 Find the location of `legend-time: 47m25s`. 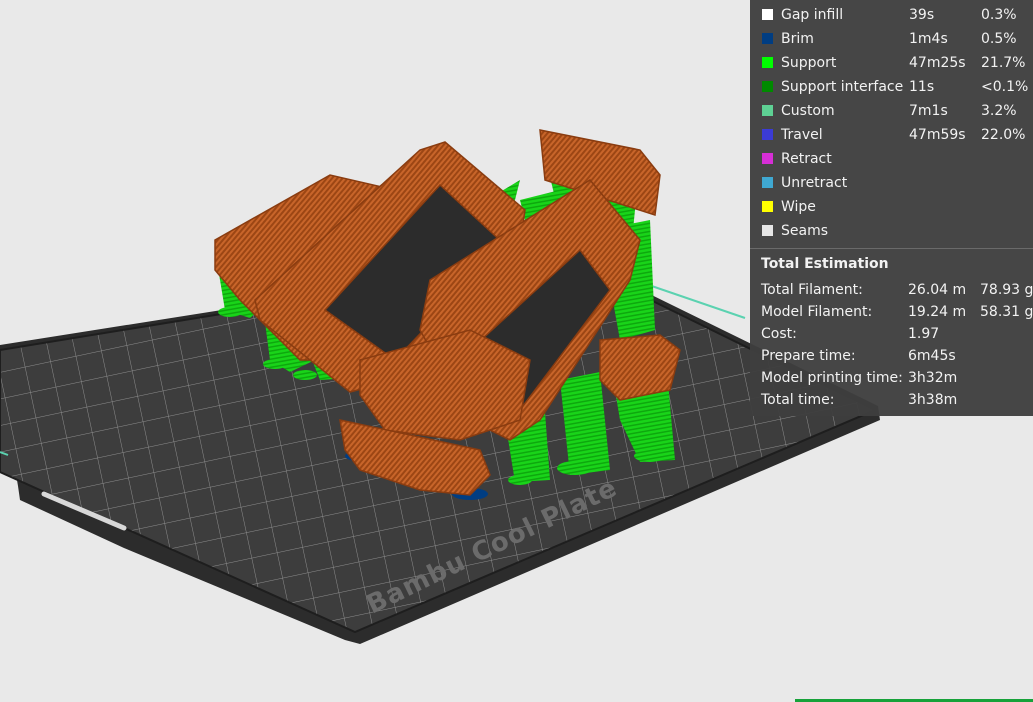

legend-time: 47m25s is located at coordinates (937, 63).